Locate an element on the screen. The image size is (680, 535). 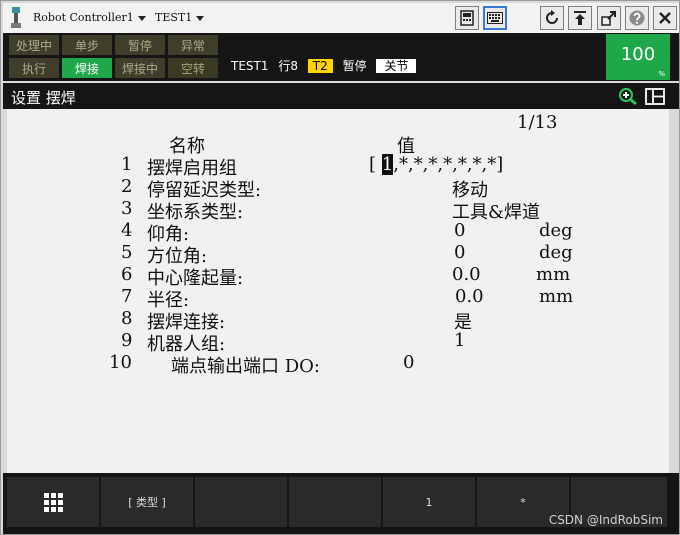
led-fault: 异常 is located at coordinates (193, 45).